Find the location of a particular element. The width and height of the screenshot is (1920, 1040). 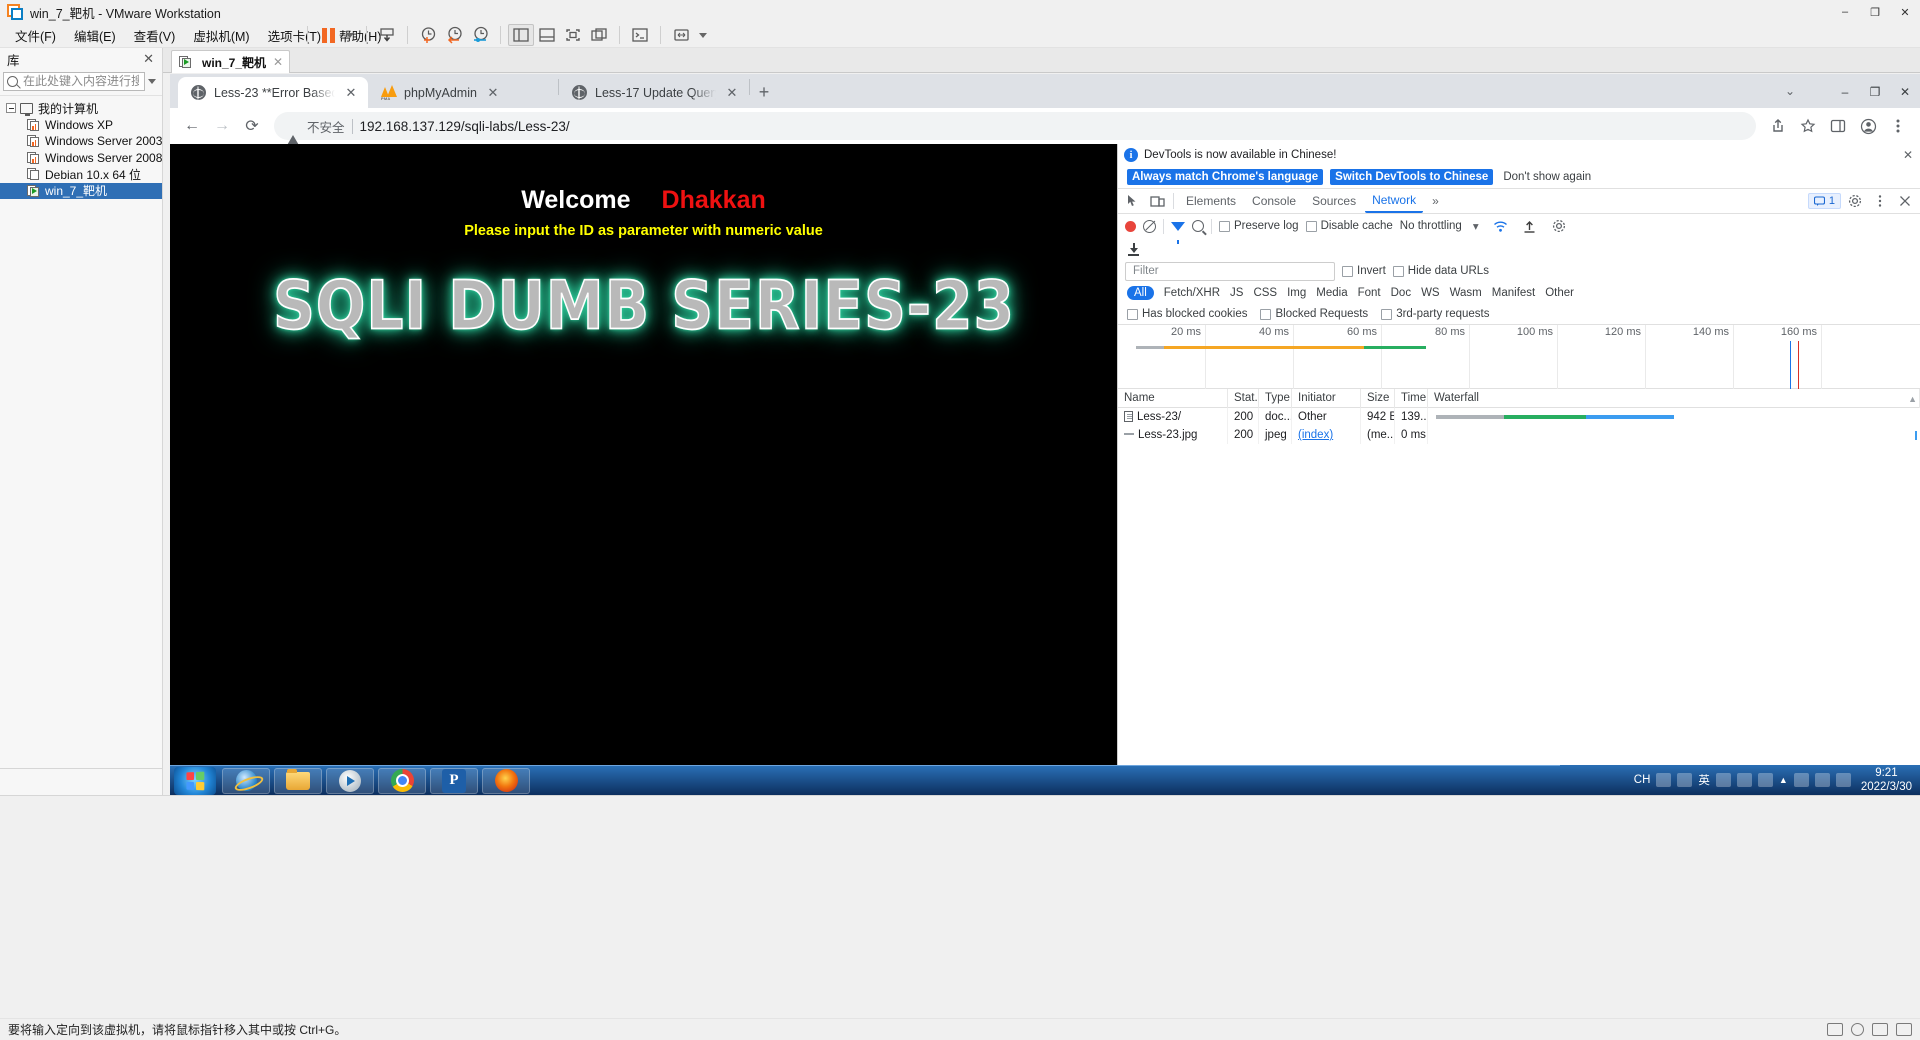

side-panel-icon is located at coordinates (1838, 126).